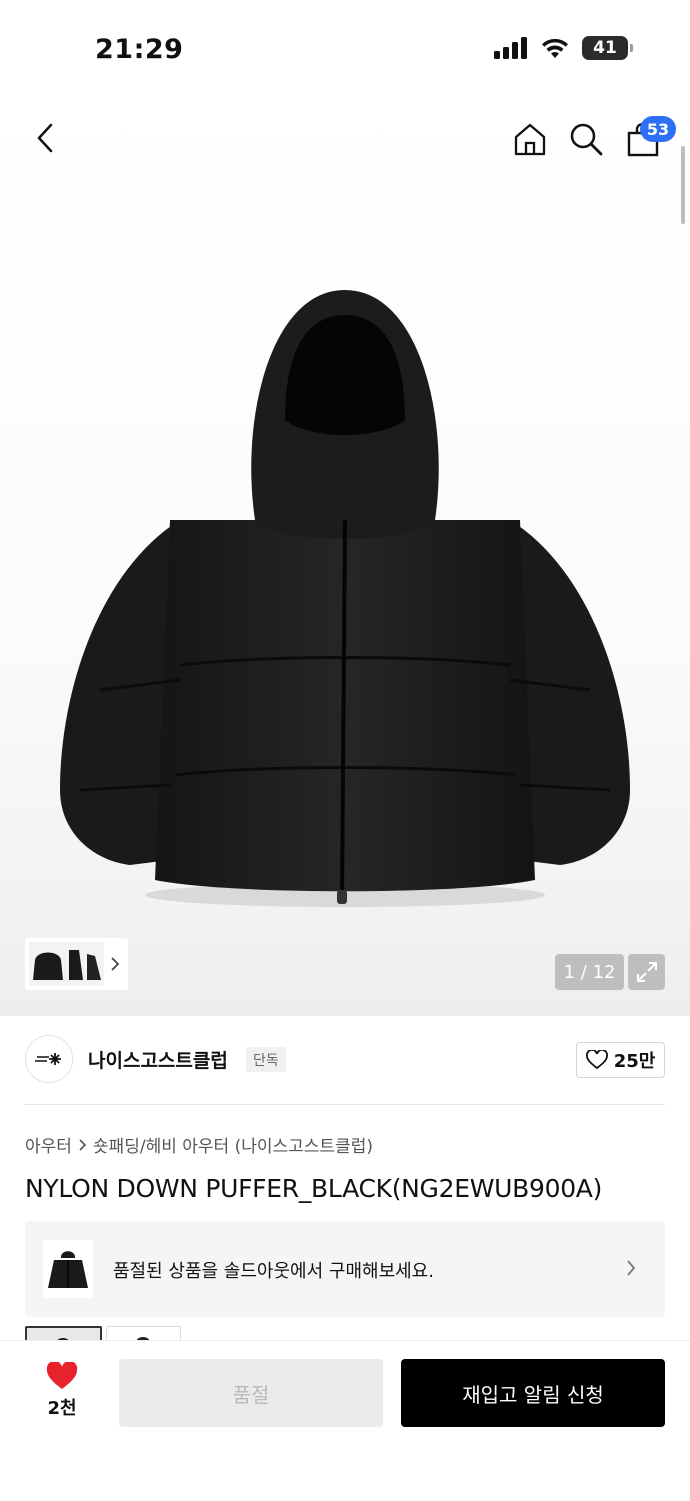  I want to click on wishlist-button: 2천, so click(62, 1391).